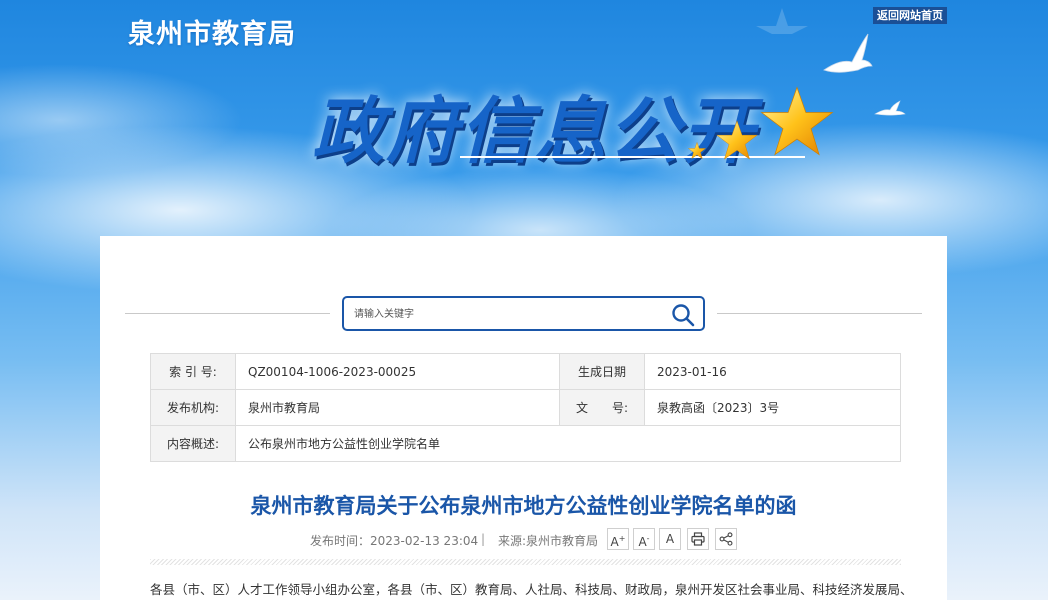 This screenshot has height=600, width=1048. I want to click on dotted-divider, so click(525, 562).